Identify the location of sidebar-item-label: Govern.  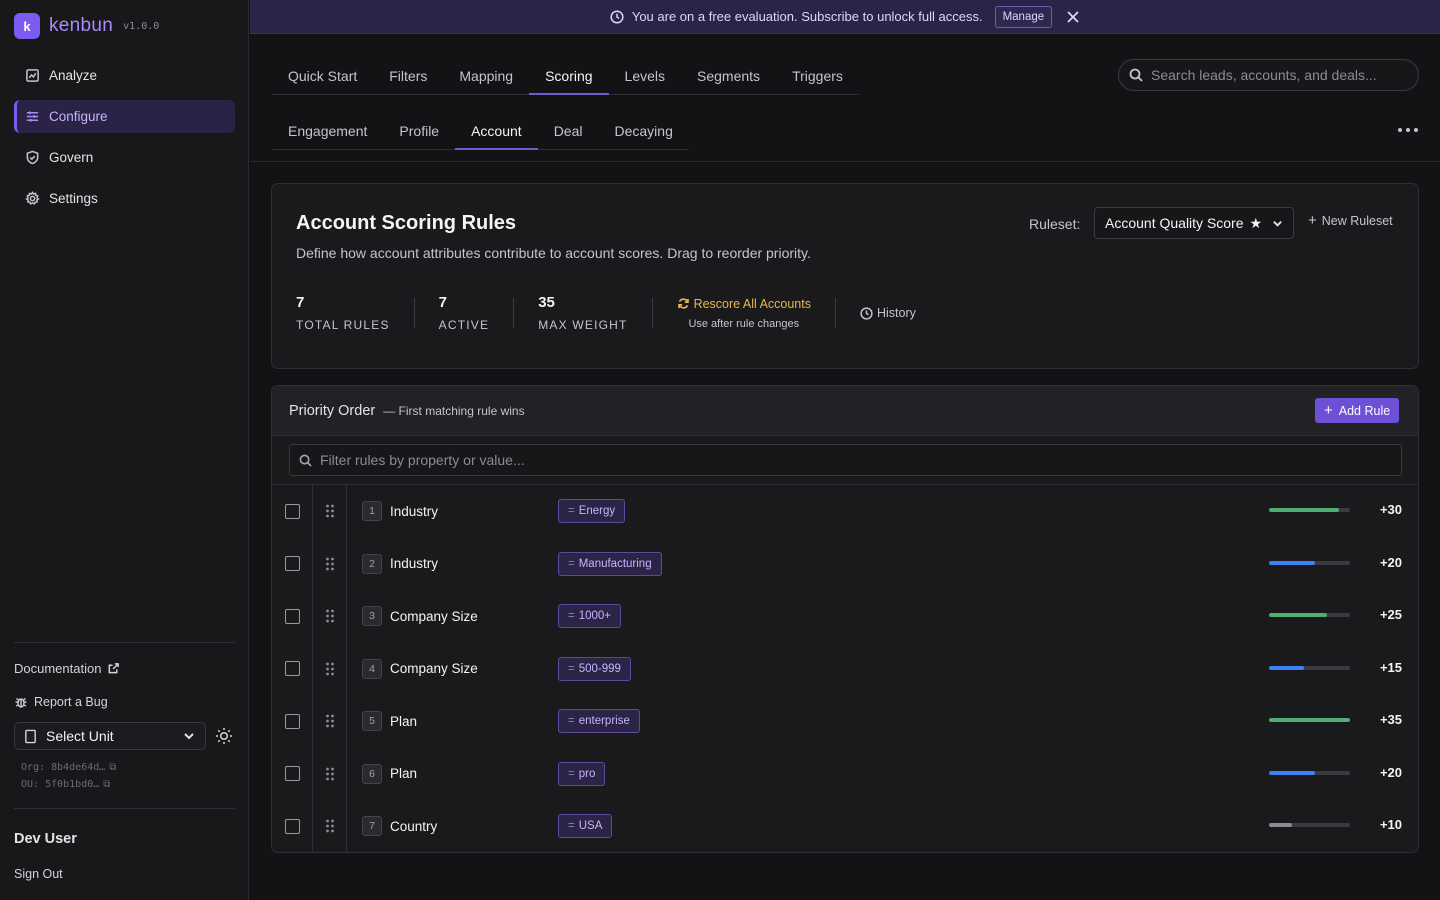
(71, 157).